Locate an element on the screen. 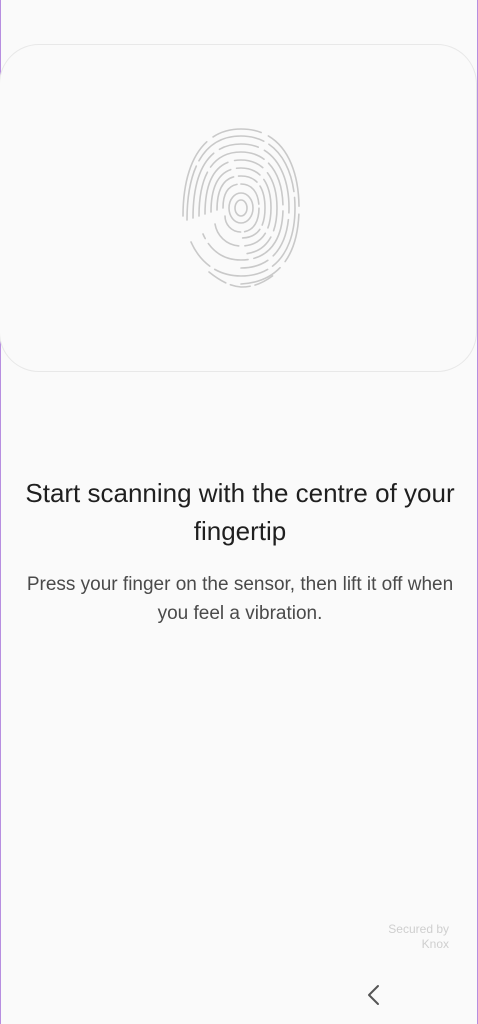 This screenshot has height=1024, width=478. secured-by-knox: Secured by Knox is located at coordinates (418, 937).